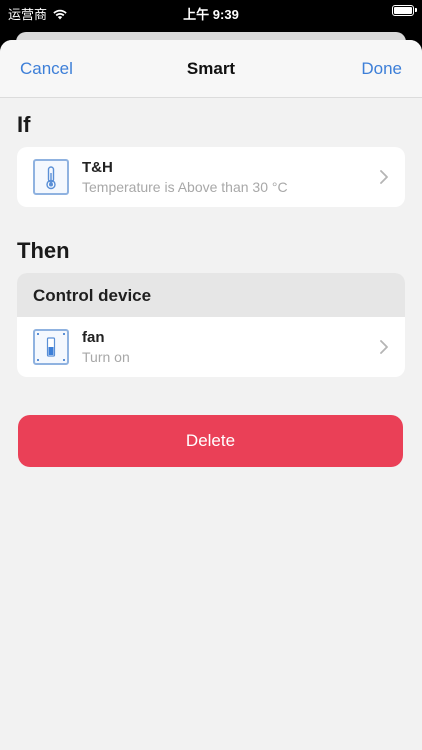  I want to click on if-card: T&H Temperature is Above than 30 °C, so click(211, 177).